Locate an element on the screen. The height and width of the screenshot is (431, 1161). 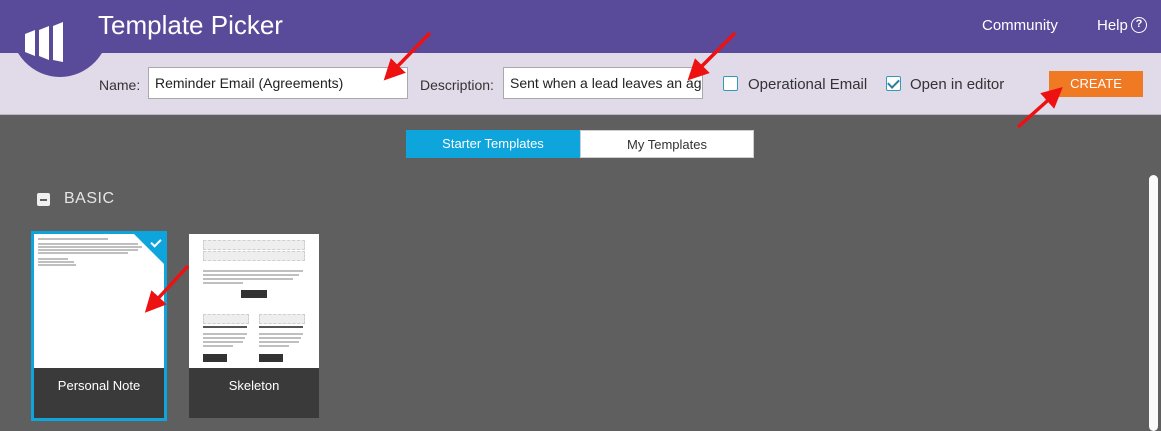
logo-icon is located at coordinates (44, 42).